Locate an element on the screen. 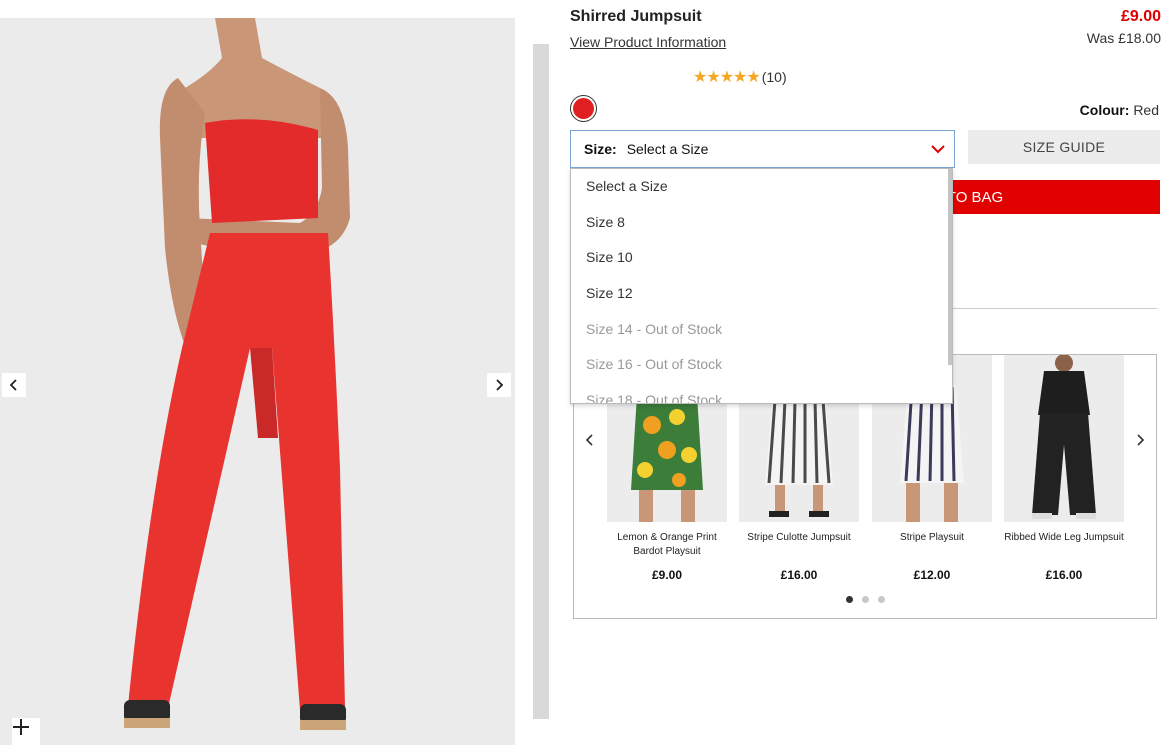 This screenshot has height=745, width=1169. swatch-fill is located at coordinates (583, 108).